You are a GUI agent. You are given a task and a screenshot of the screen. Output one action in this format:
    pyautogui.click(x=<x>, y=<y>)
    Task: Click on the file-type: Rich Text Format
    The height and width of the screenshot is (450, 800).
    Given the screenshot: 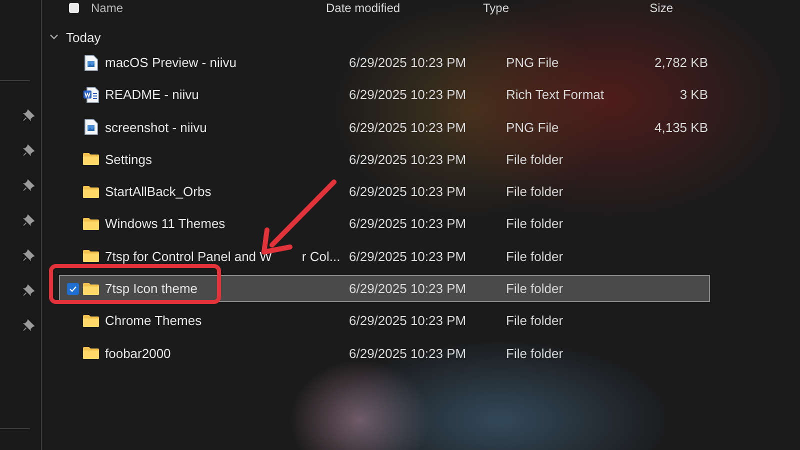 What is the action you would take?
    pyautogui.click(x=556, y=94)
    